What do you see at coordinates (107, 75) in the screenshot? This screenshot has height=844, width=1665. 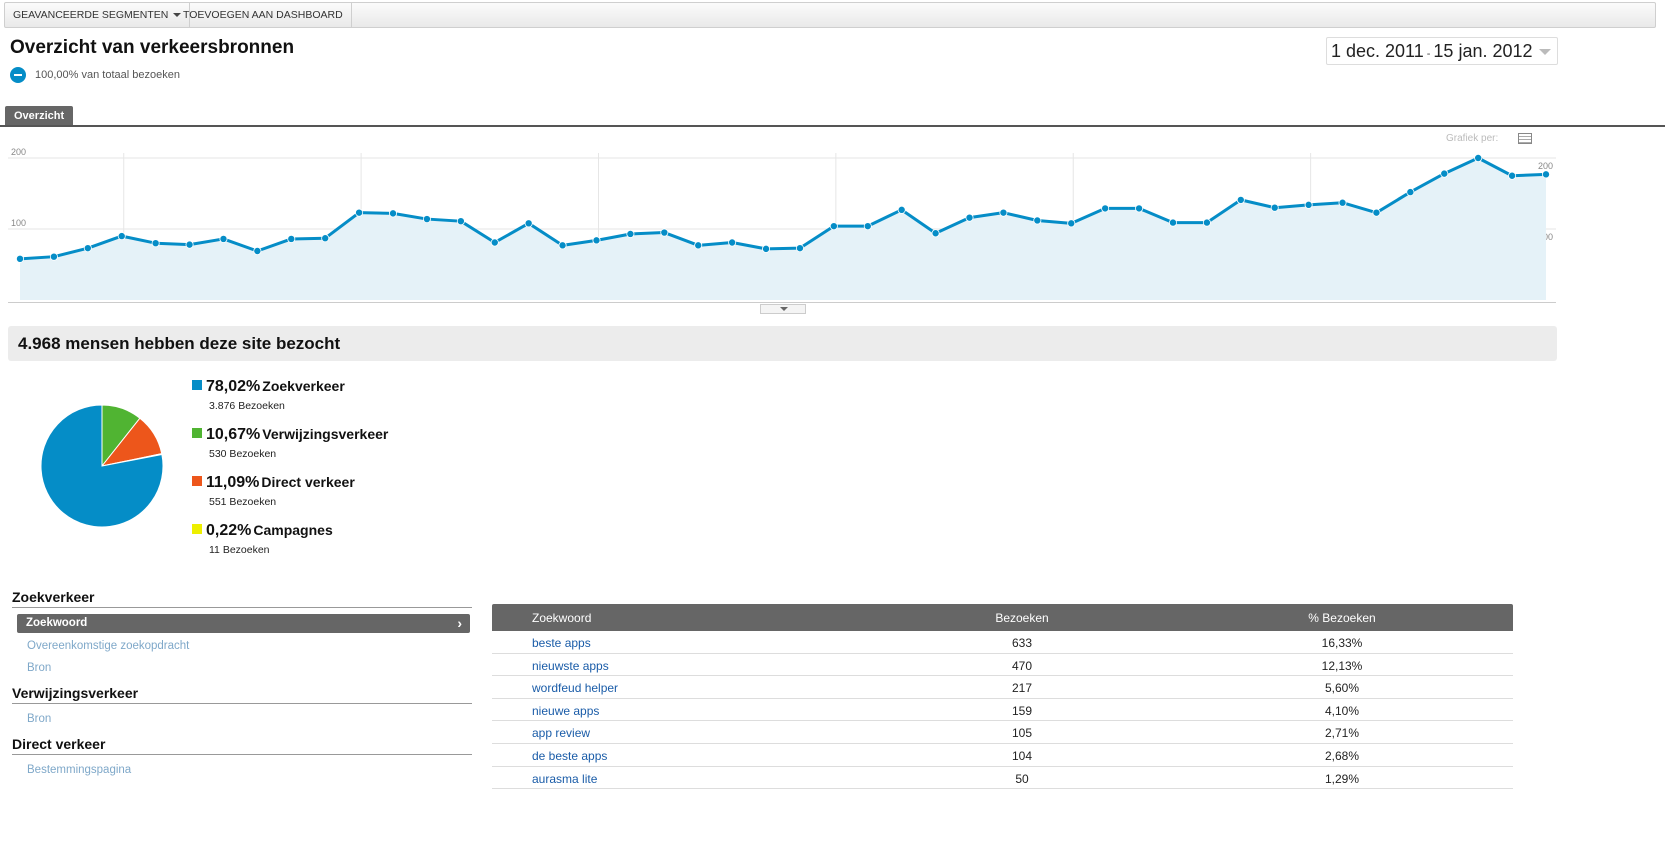 I see `segment-text: 100,00% van totaal bezoeken` at bounding box center [107, 75].